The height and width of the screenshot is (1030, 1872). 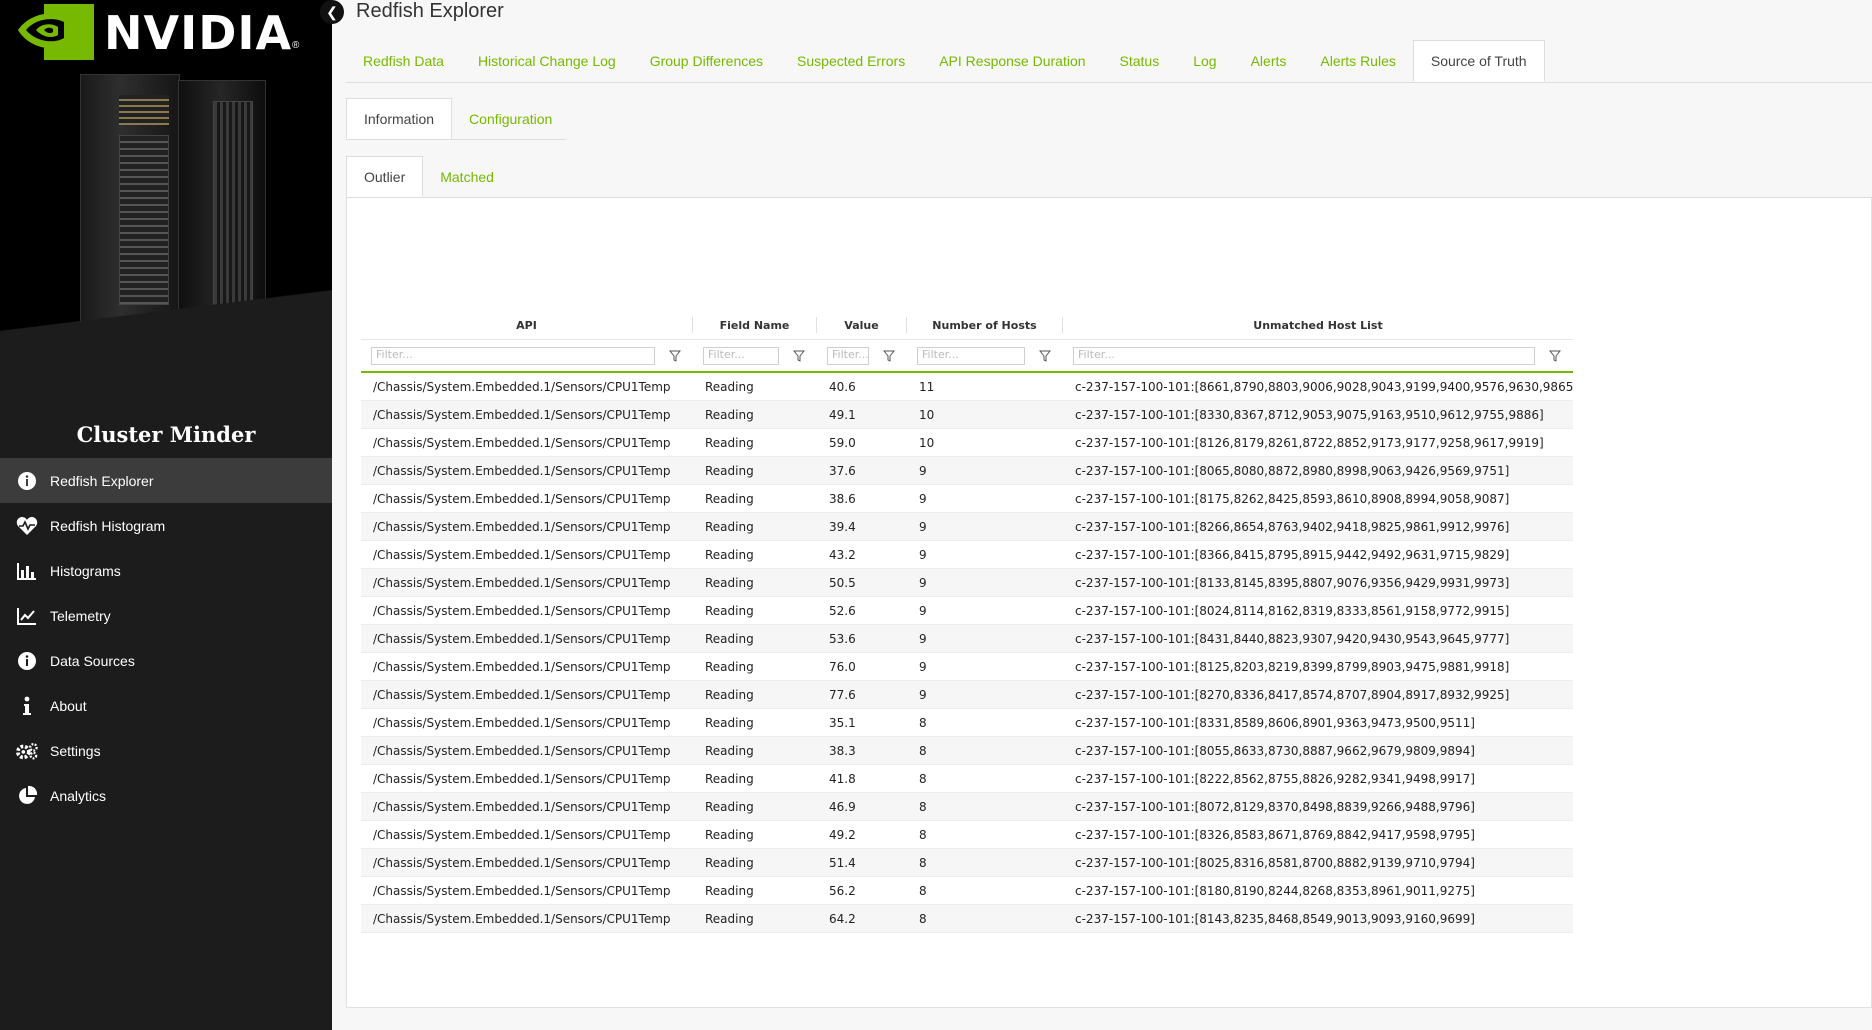 What do you see at coordinates (1357, 61) in the screenshot?
I see `tab-alerts-rules: Alerts Rules` at bounding box center [1357, 61].